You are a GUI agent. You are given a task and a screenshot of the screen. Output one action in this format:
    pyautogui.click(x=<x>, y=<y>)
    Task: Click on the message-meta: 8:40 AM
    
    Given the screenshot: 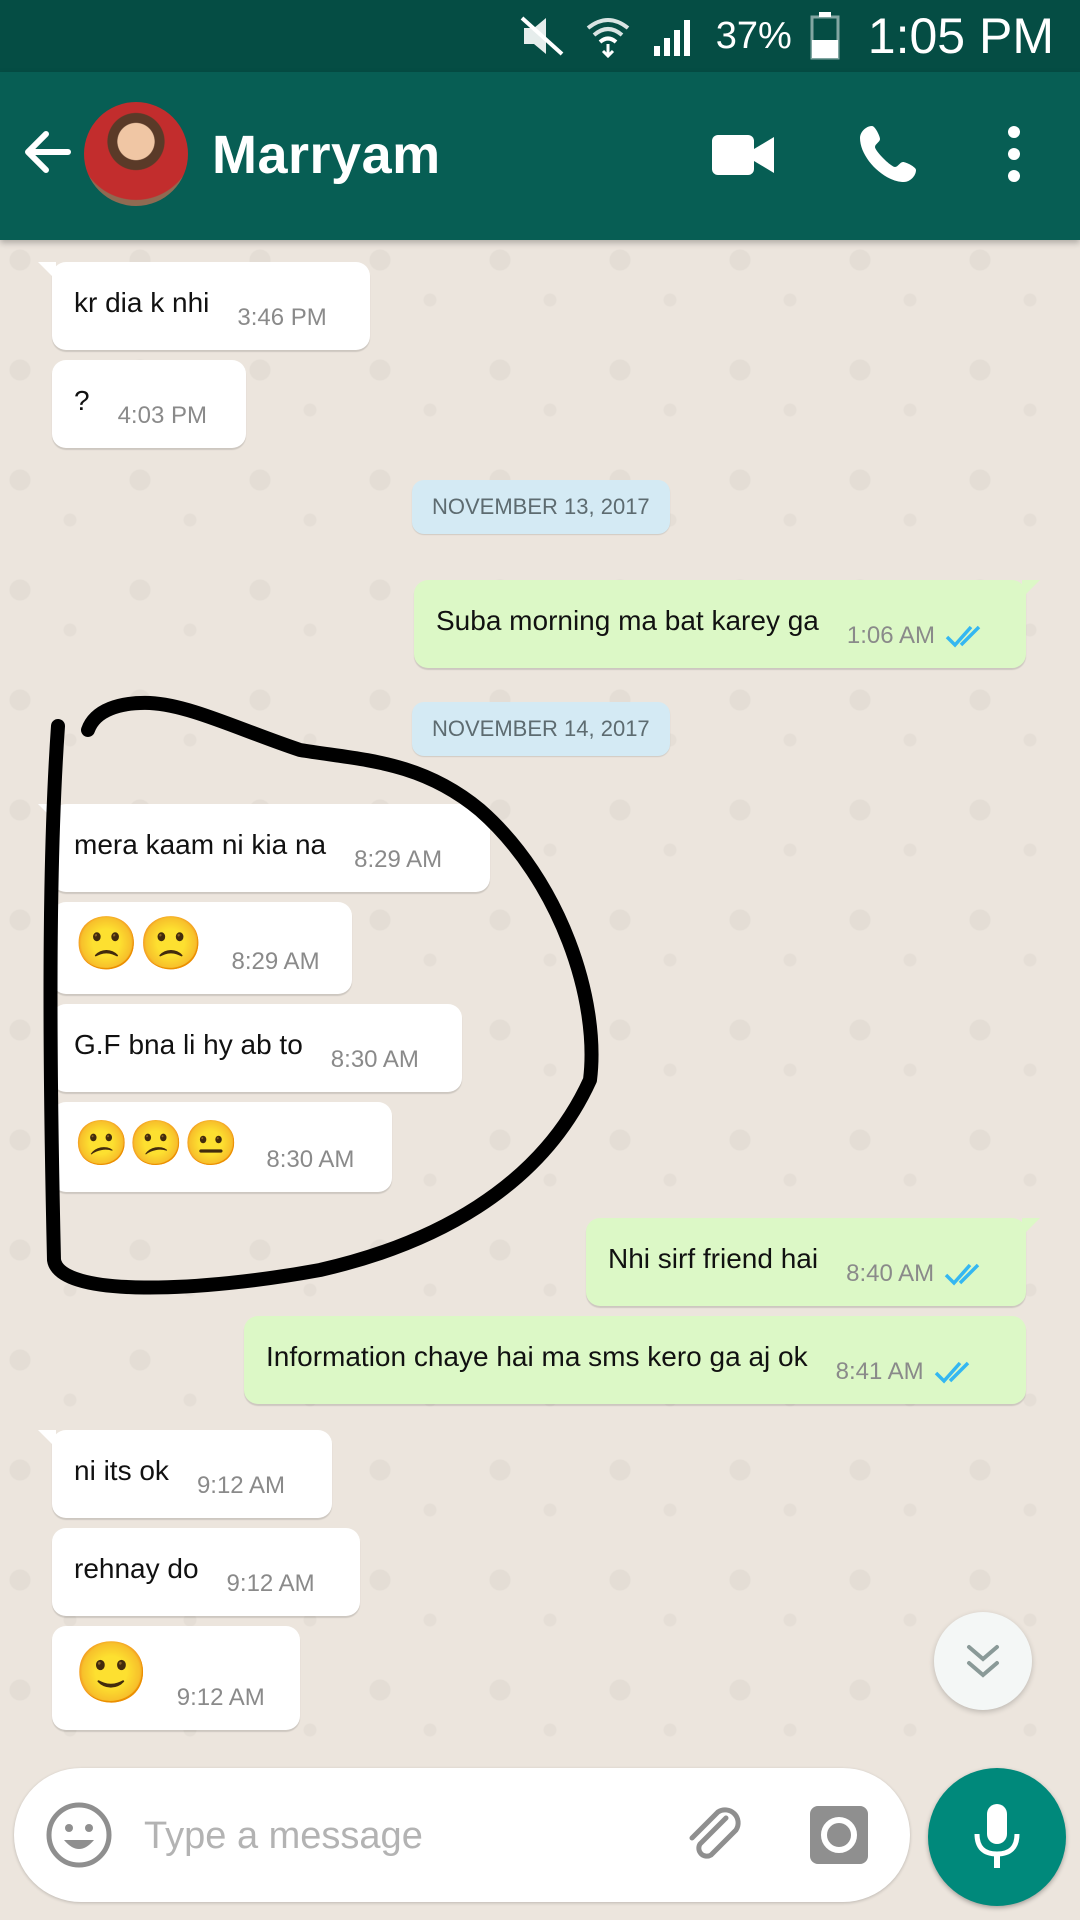 What is the action you would take?
    pyautogui.click(x=917, y=1274)
    